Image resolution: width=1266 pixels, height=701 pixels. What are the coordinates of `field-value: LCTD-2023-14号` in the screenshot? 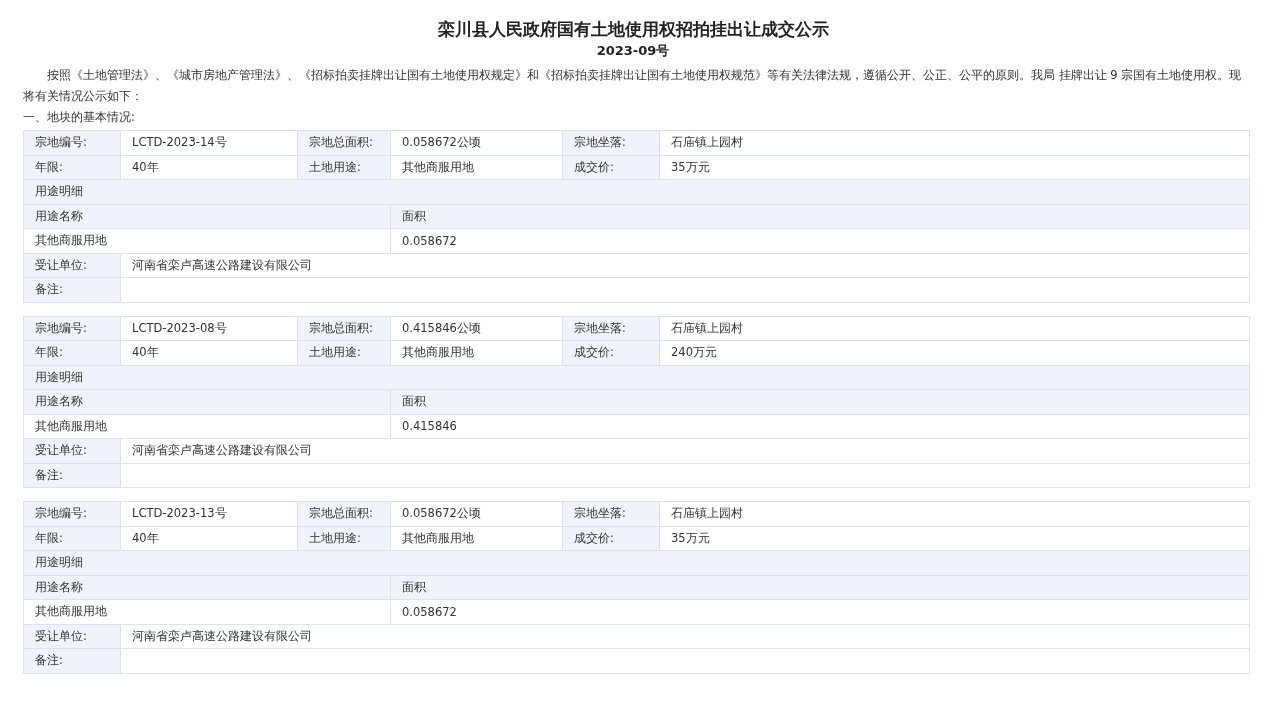 It's located at (209, 142).